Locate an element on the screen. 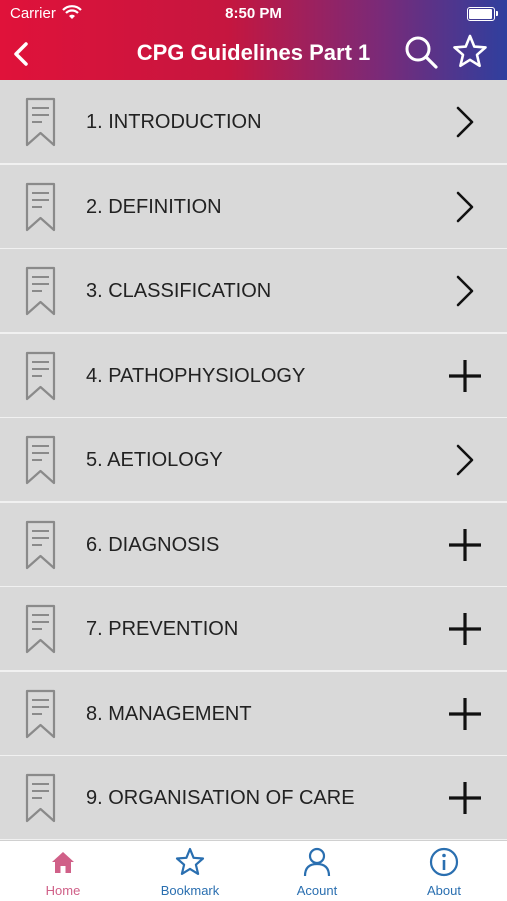 The image size is (507, 901). status-time: 8:50 PM is located at coordinates (253, 13).